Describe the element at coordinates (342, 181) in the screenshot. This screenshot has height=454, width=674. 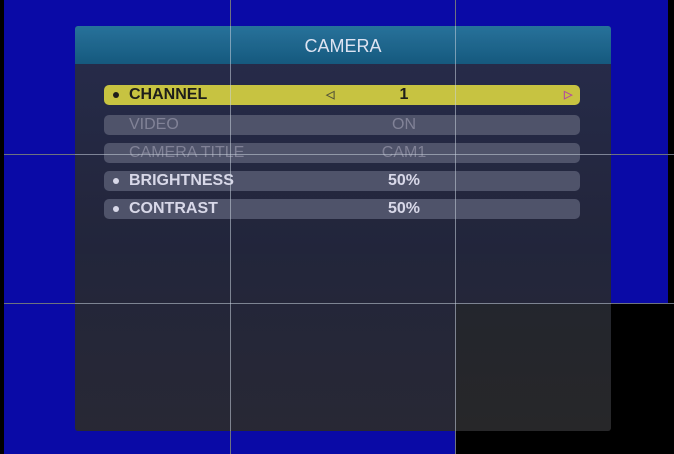
I see `menu-row-brightness: BRIGHTNESS 50%` at that location.